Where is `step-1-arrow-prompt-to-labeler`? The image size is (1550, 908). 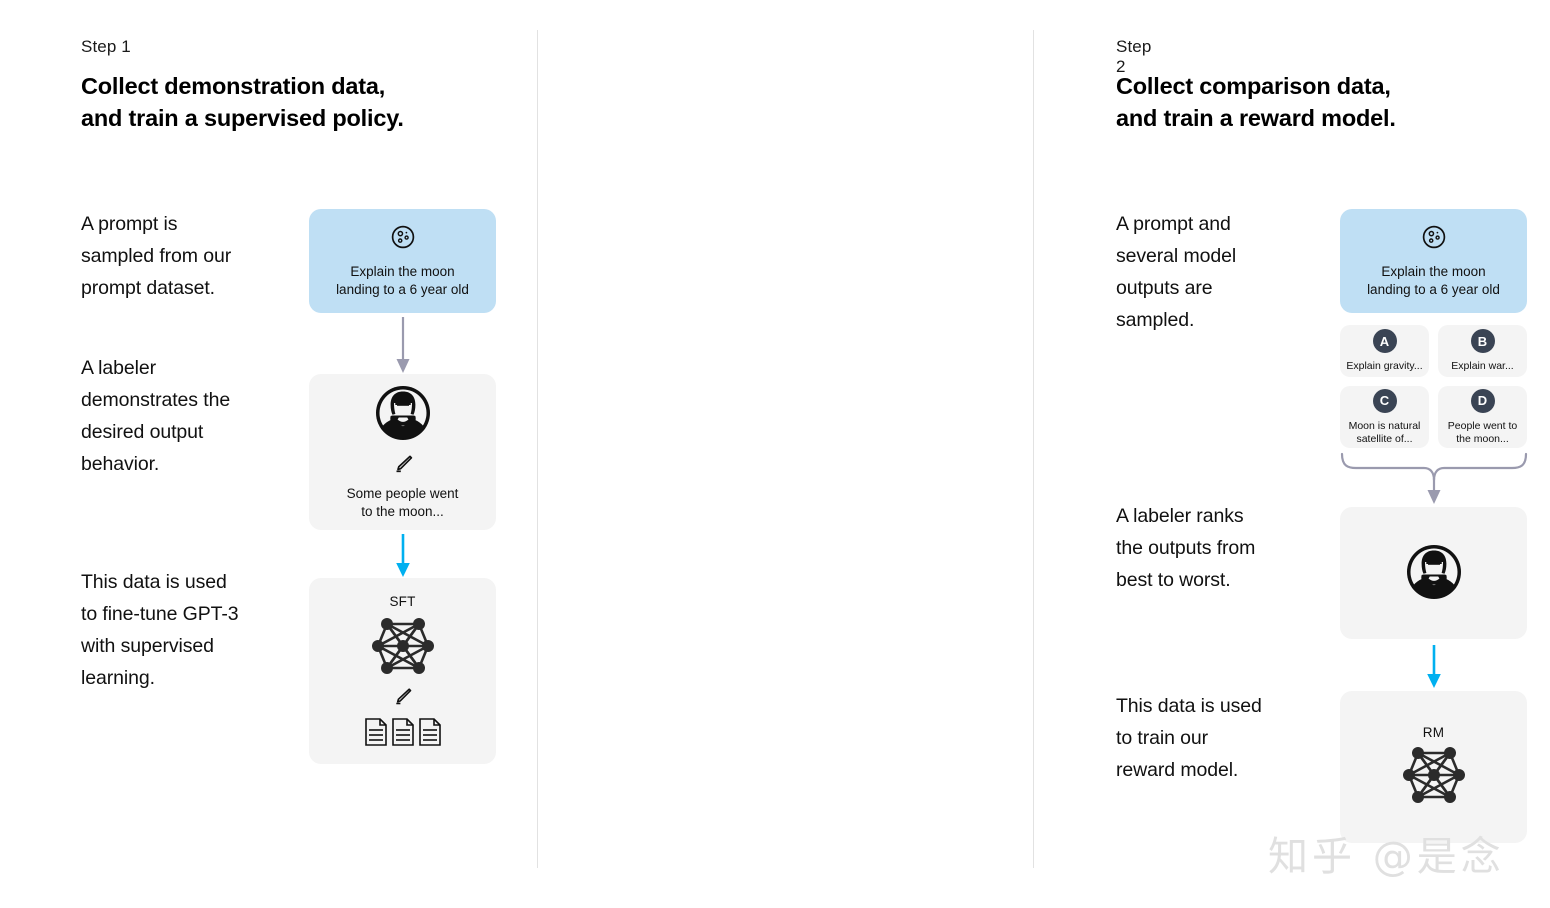
step-1-arrow-prompt-to-labeler is located at coordinates (403, 345).